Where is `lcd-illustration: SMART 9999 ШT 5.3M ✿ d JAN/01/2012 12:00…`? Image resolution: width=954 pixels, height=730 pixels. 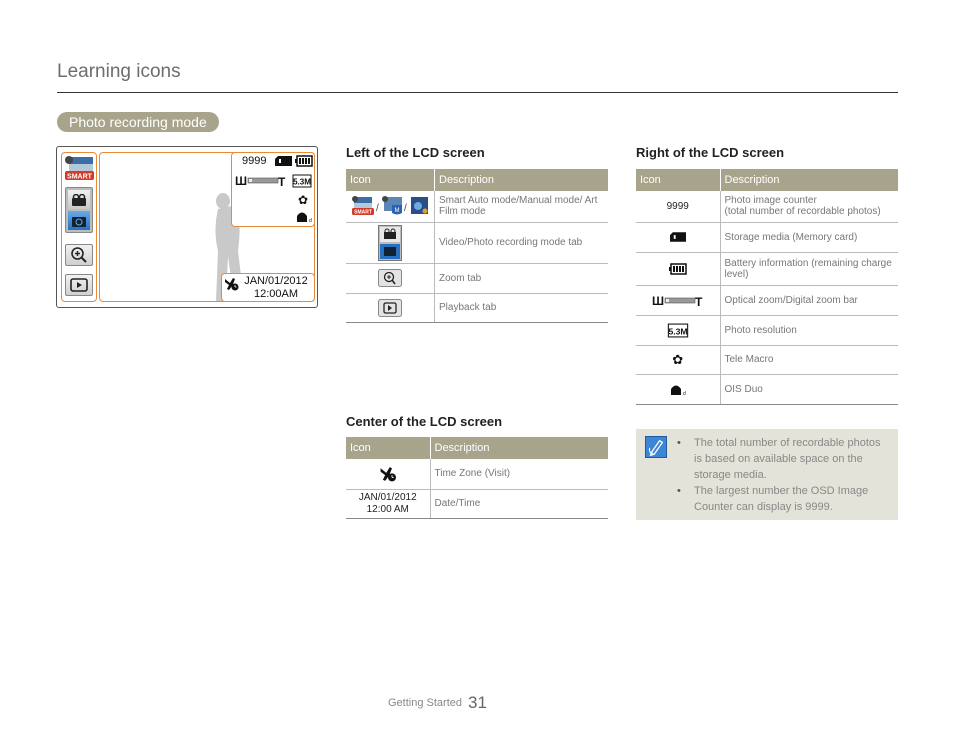
lcd-illustration: SMART 9999 ШT 5.3M ✿ d JAN/01/2012 12:00… is located at coordinates (187, 227).